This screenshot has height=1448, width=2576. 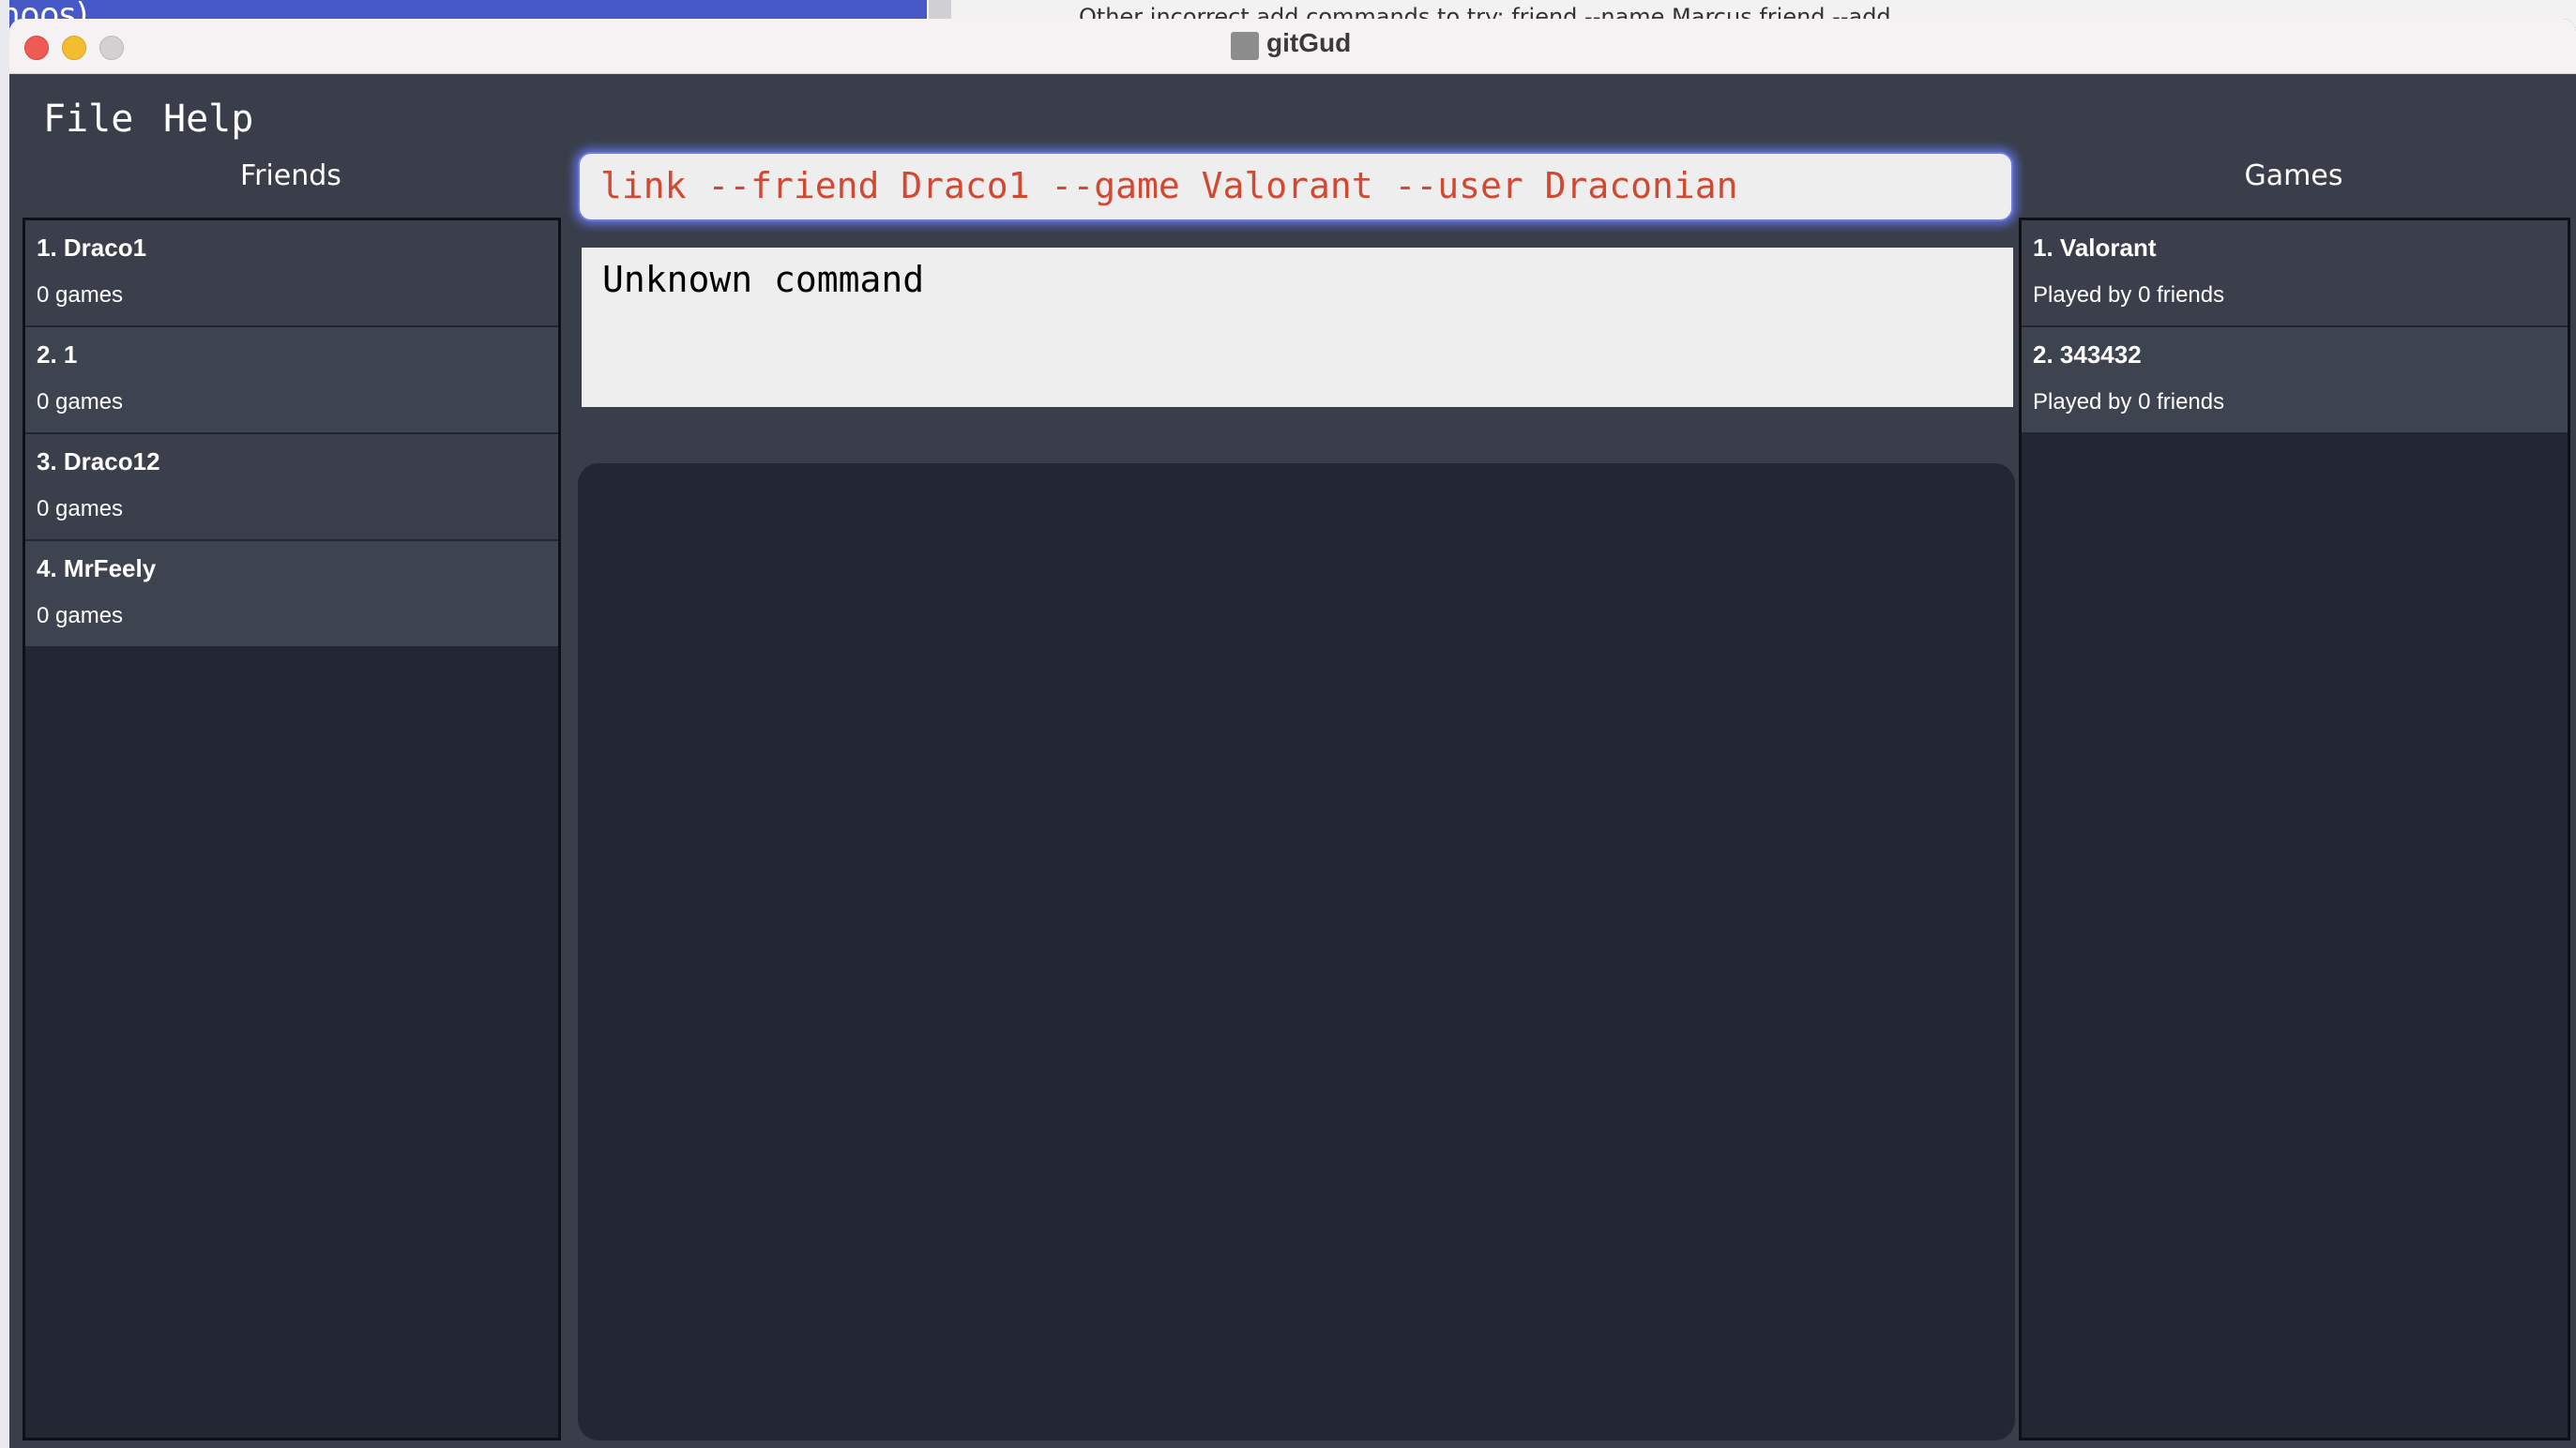 I want to click on result-display: Unknown command, so click(x=1297, y=327).